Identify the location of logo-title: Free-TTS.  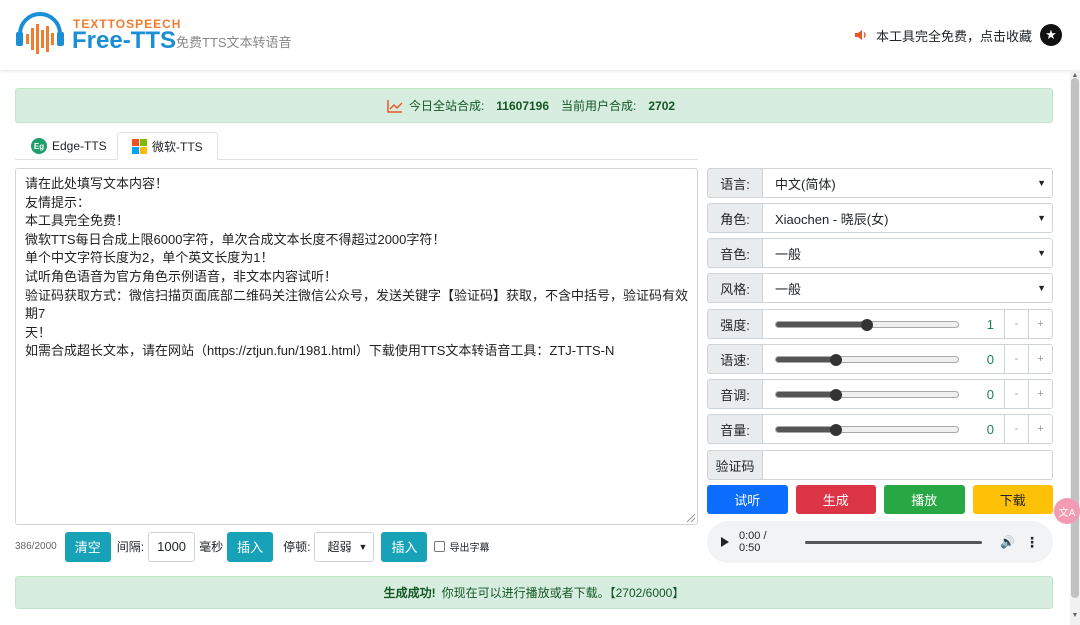
(124, 40).